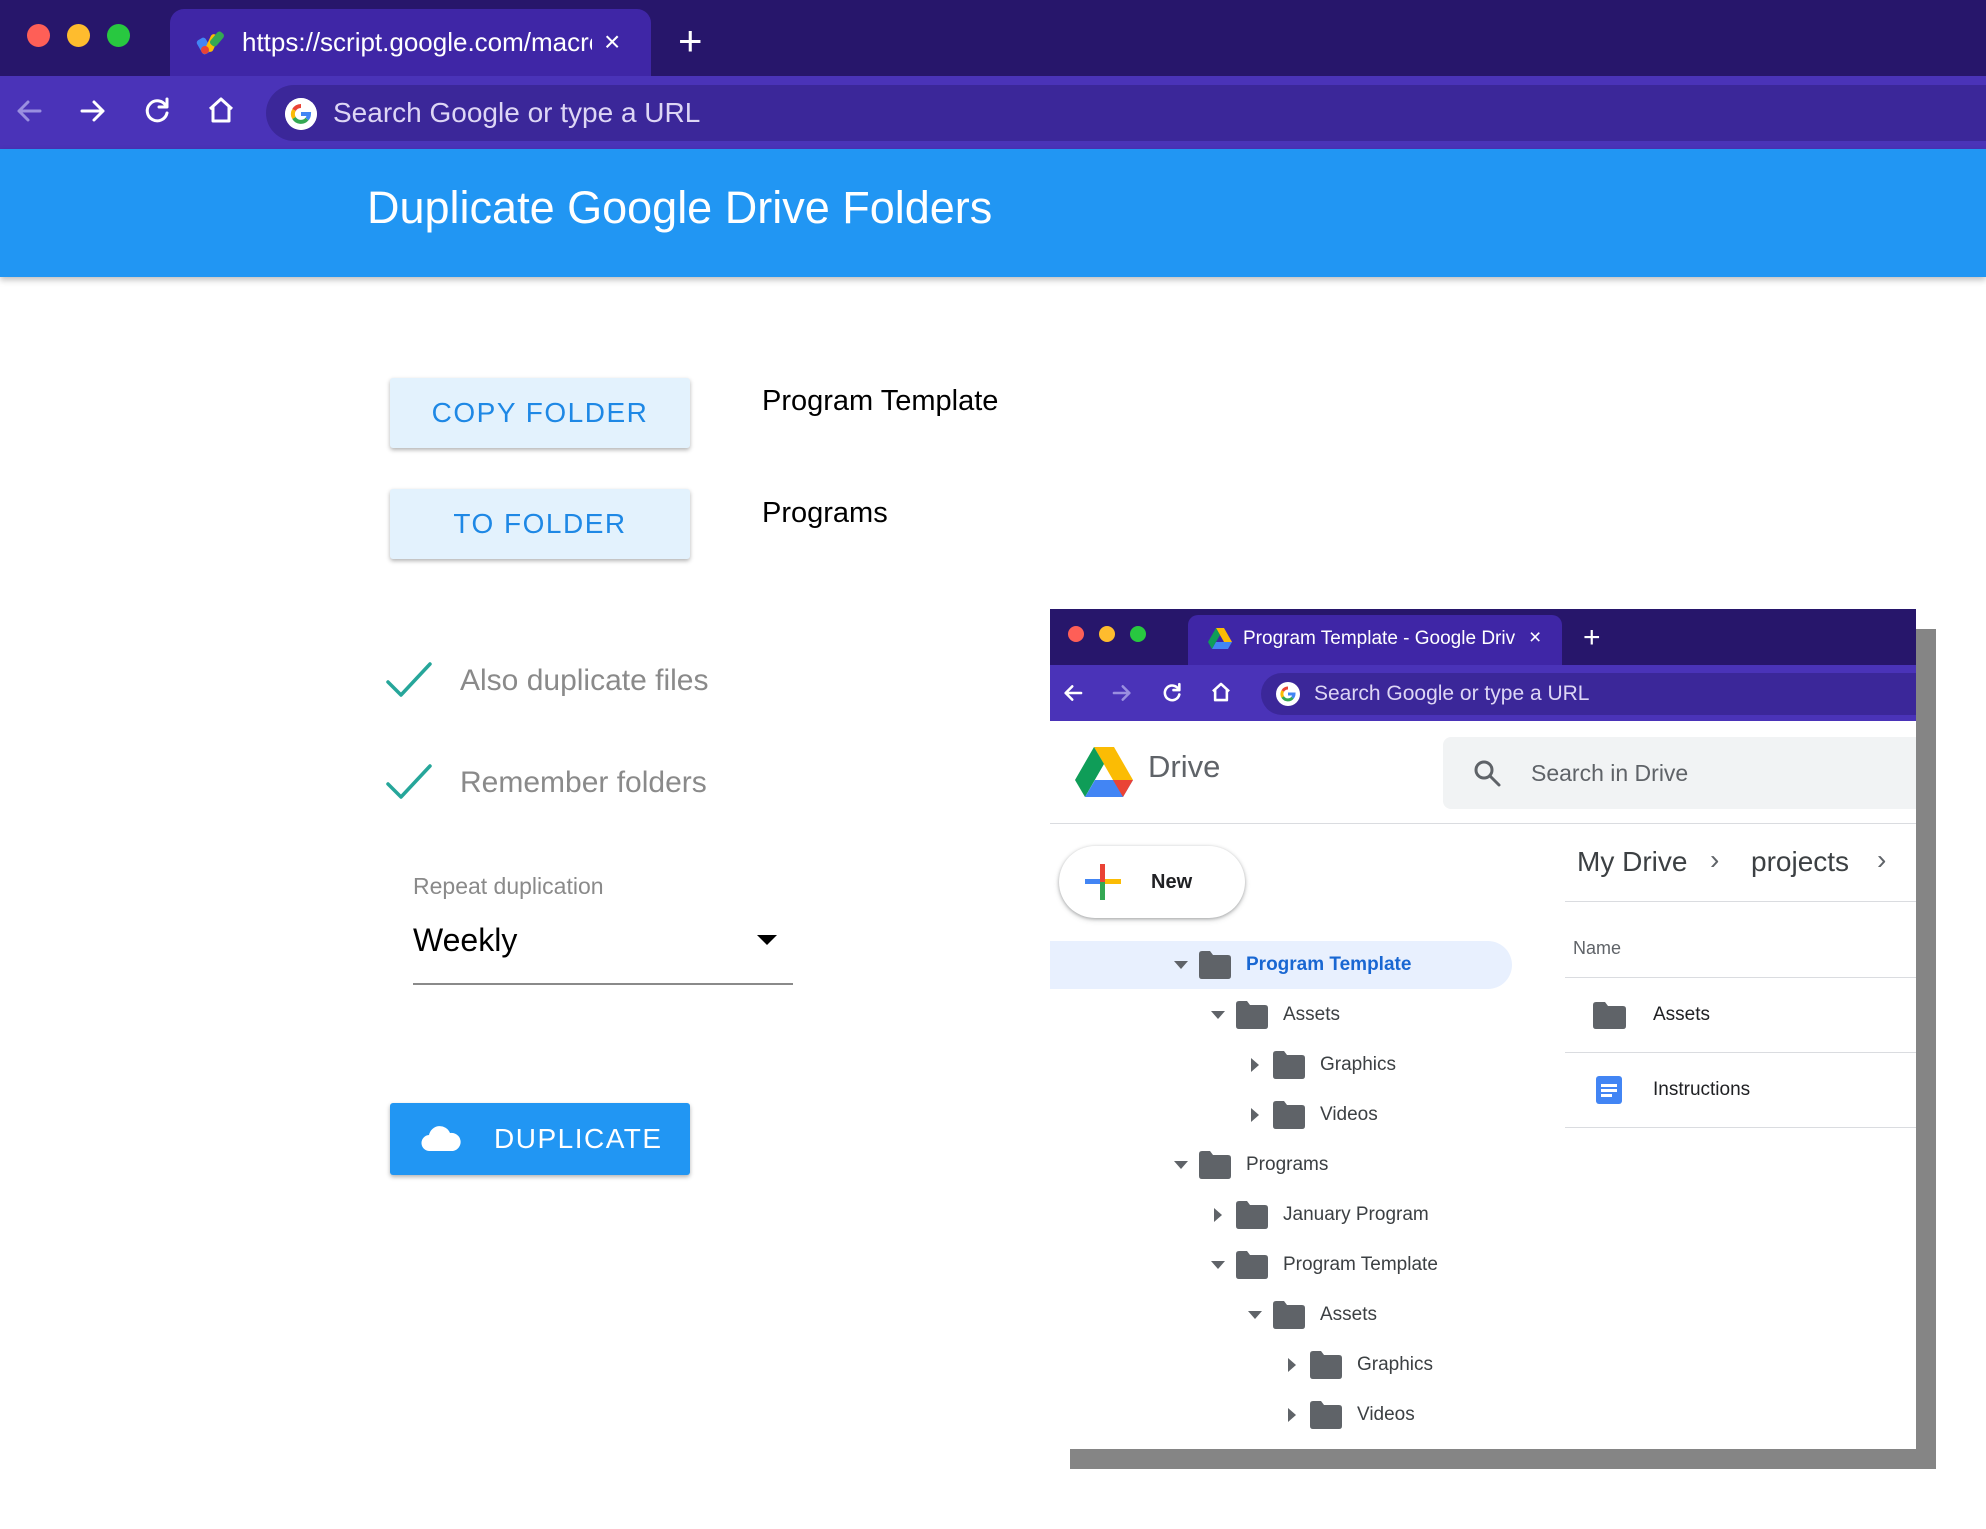 This screenshot has width=1986, height=1529. What do you see at coordinates (441, 1139) in the screenshot?
I see `cloud-icon` at bounding box center [441, 1139].